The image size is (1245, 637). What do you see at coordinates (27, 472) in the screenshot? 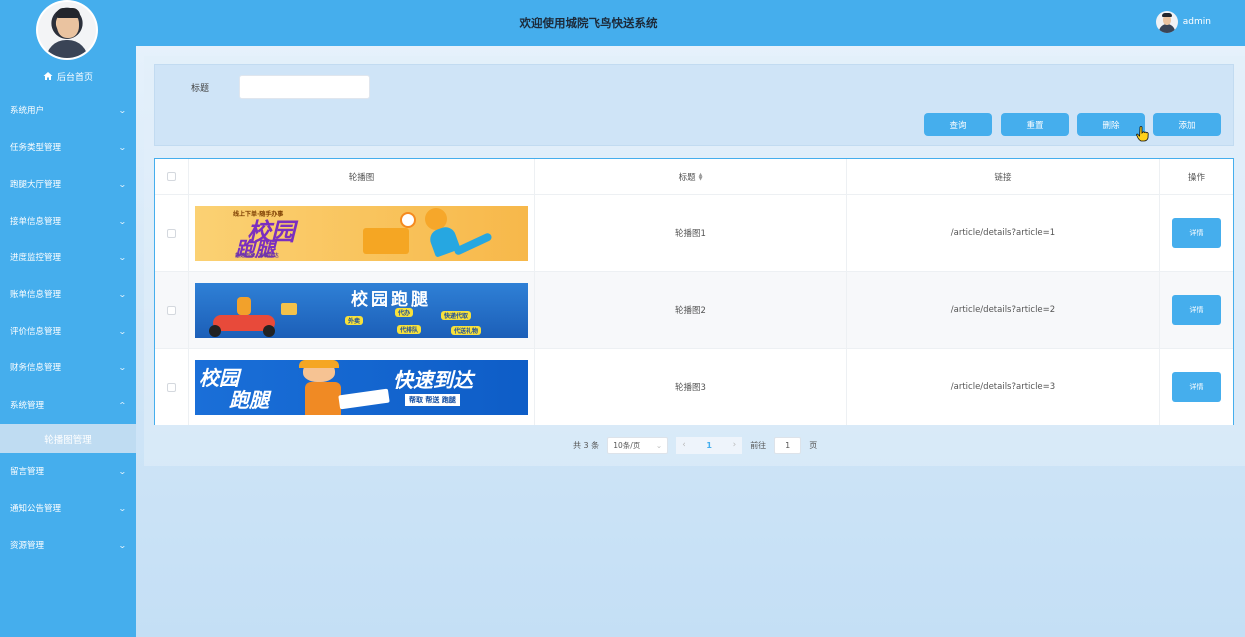
I see `sidebar-item-label: 留言管理` at bounding box center [27, 472].